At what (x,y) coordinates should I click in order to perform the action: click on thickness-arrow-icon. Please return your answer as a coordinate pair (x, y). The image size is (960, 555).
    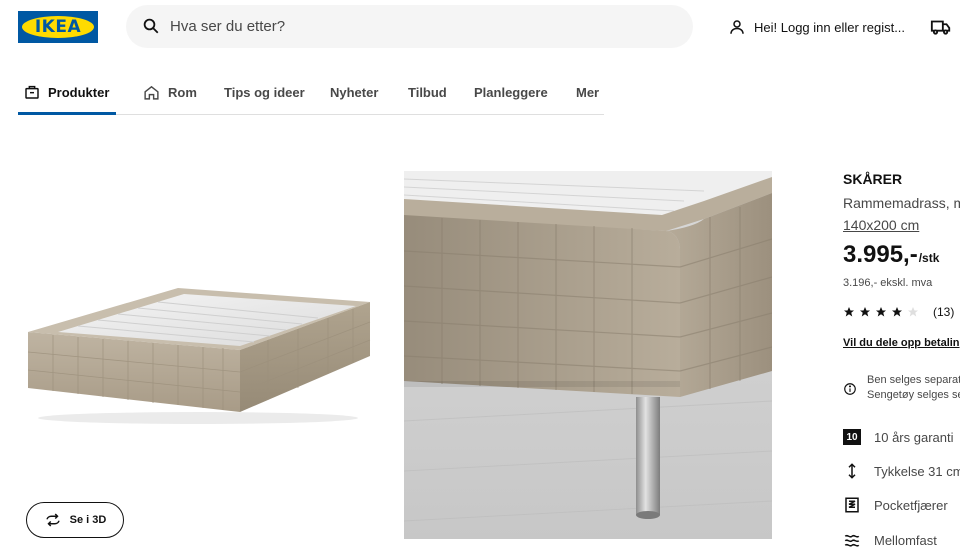
    Looking at the image, I should click on (852, 471).